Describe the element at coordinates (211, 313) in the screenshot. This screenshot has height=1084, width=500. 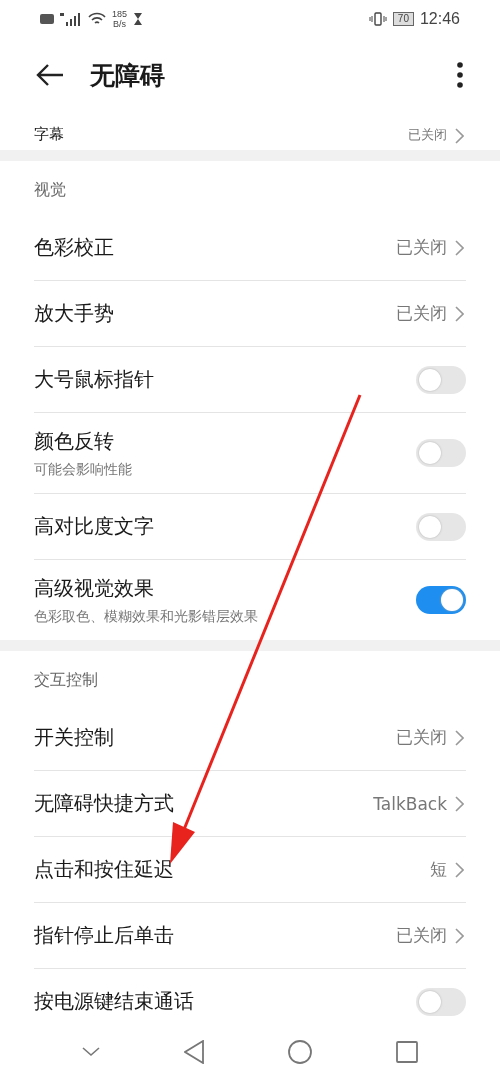
I see `setting-label: 放大手势` at that location.